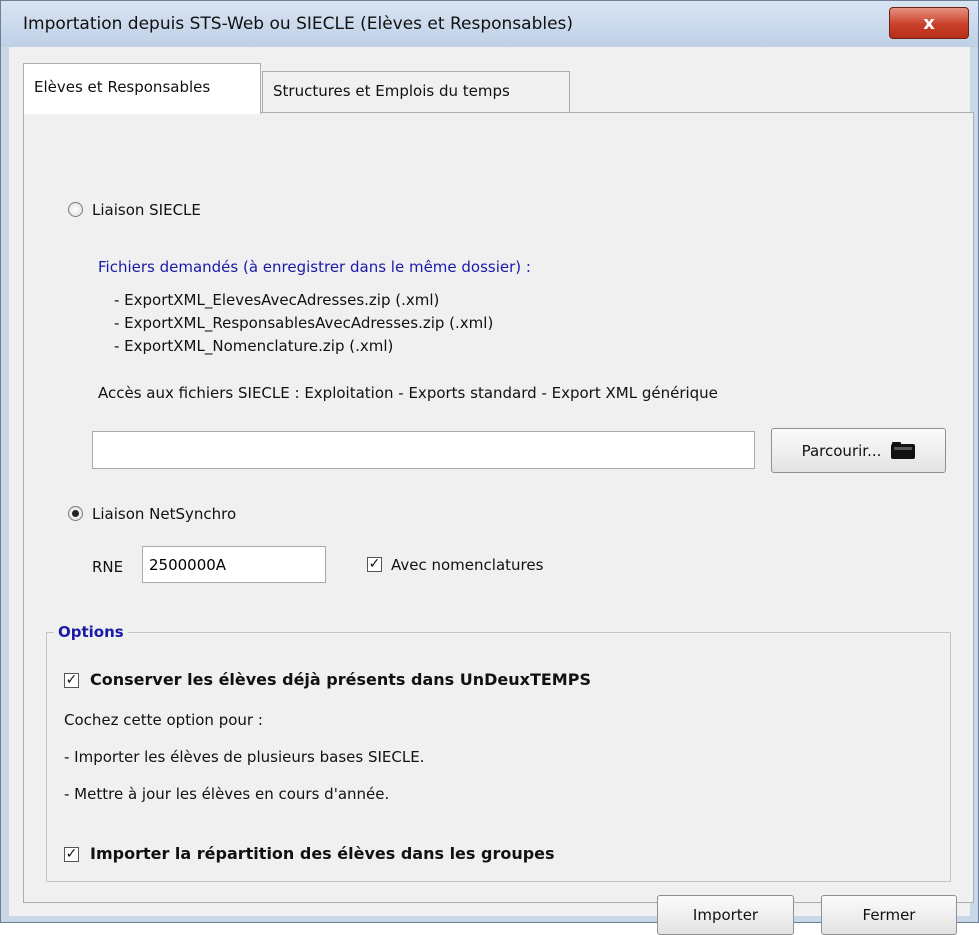 The image size is (979, 935). Describe the element at coordinates (91, 632) in the screenshot. I see `options-title: Options` at that location.